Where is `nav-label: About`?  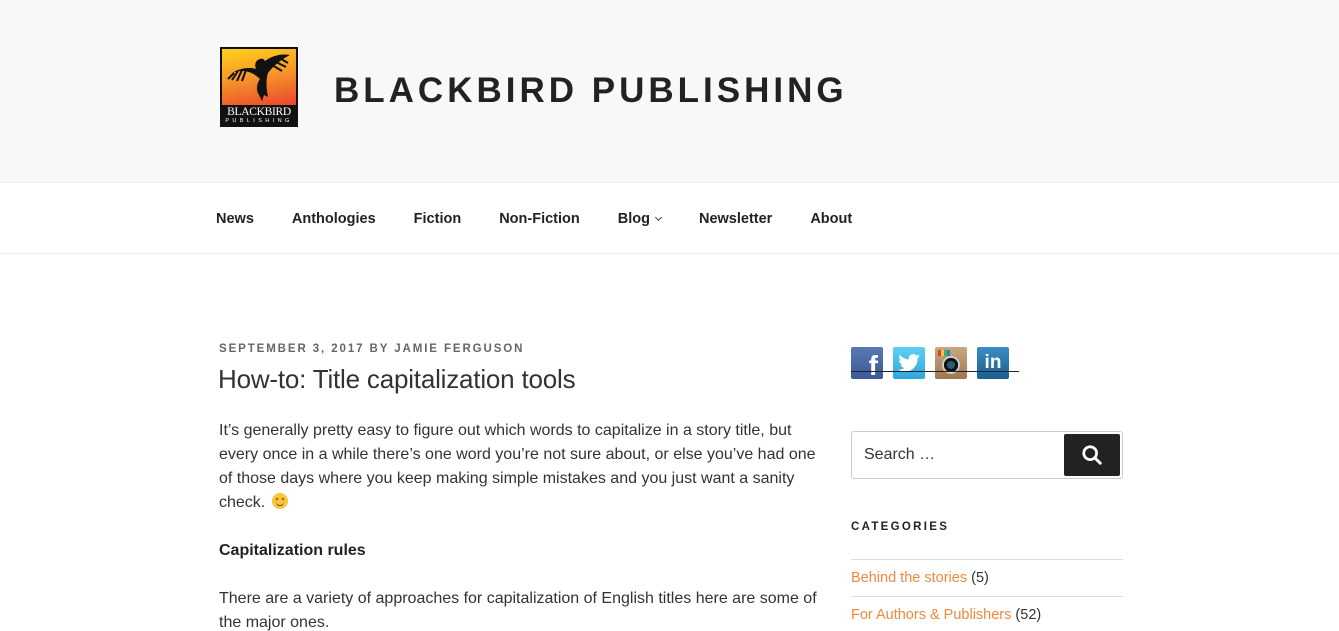
nav-label: About is located at coordinates (831, 219).